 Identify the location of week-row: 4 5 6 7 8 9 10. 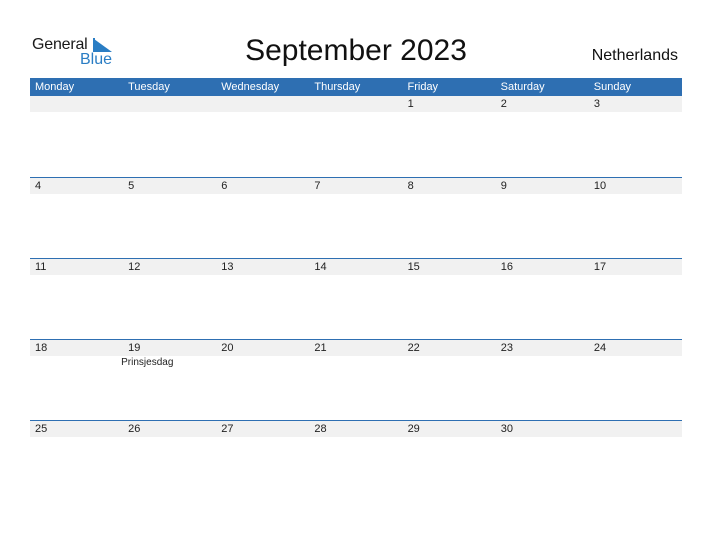
(356, 218).